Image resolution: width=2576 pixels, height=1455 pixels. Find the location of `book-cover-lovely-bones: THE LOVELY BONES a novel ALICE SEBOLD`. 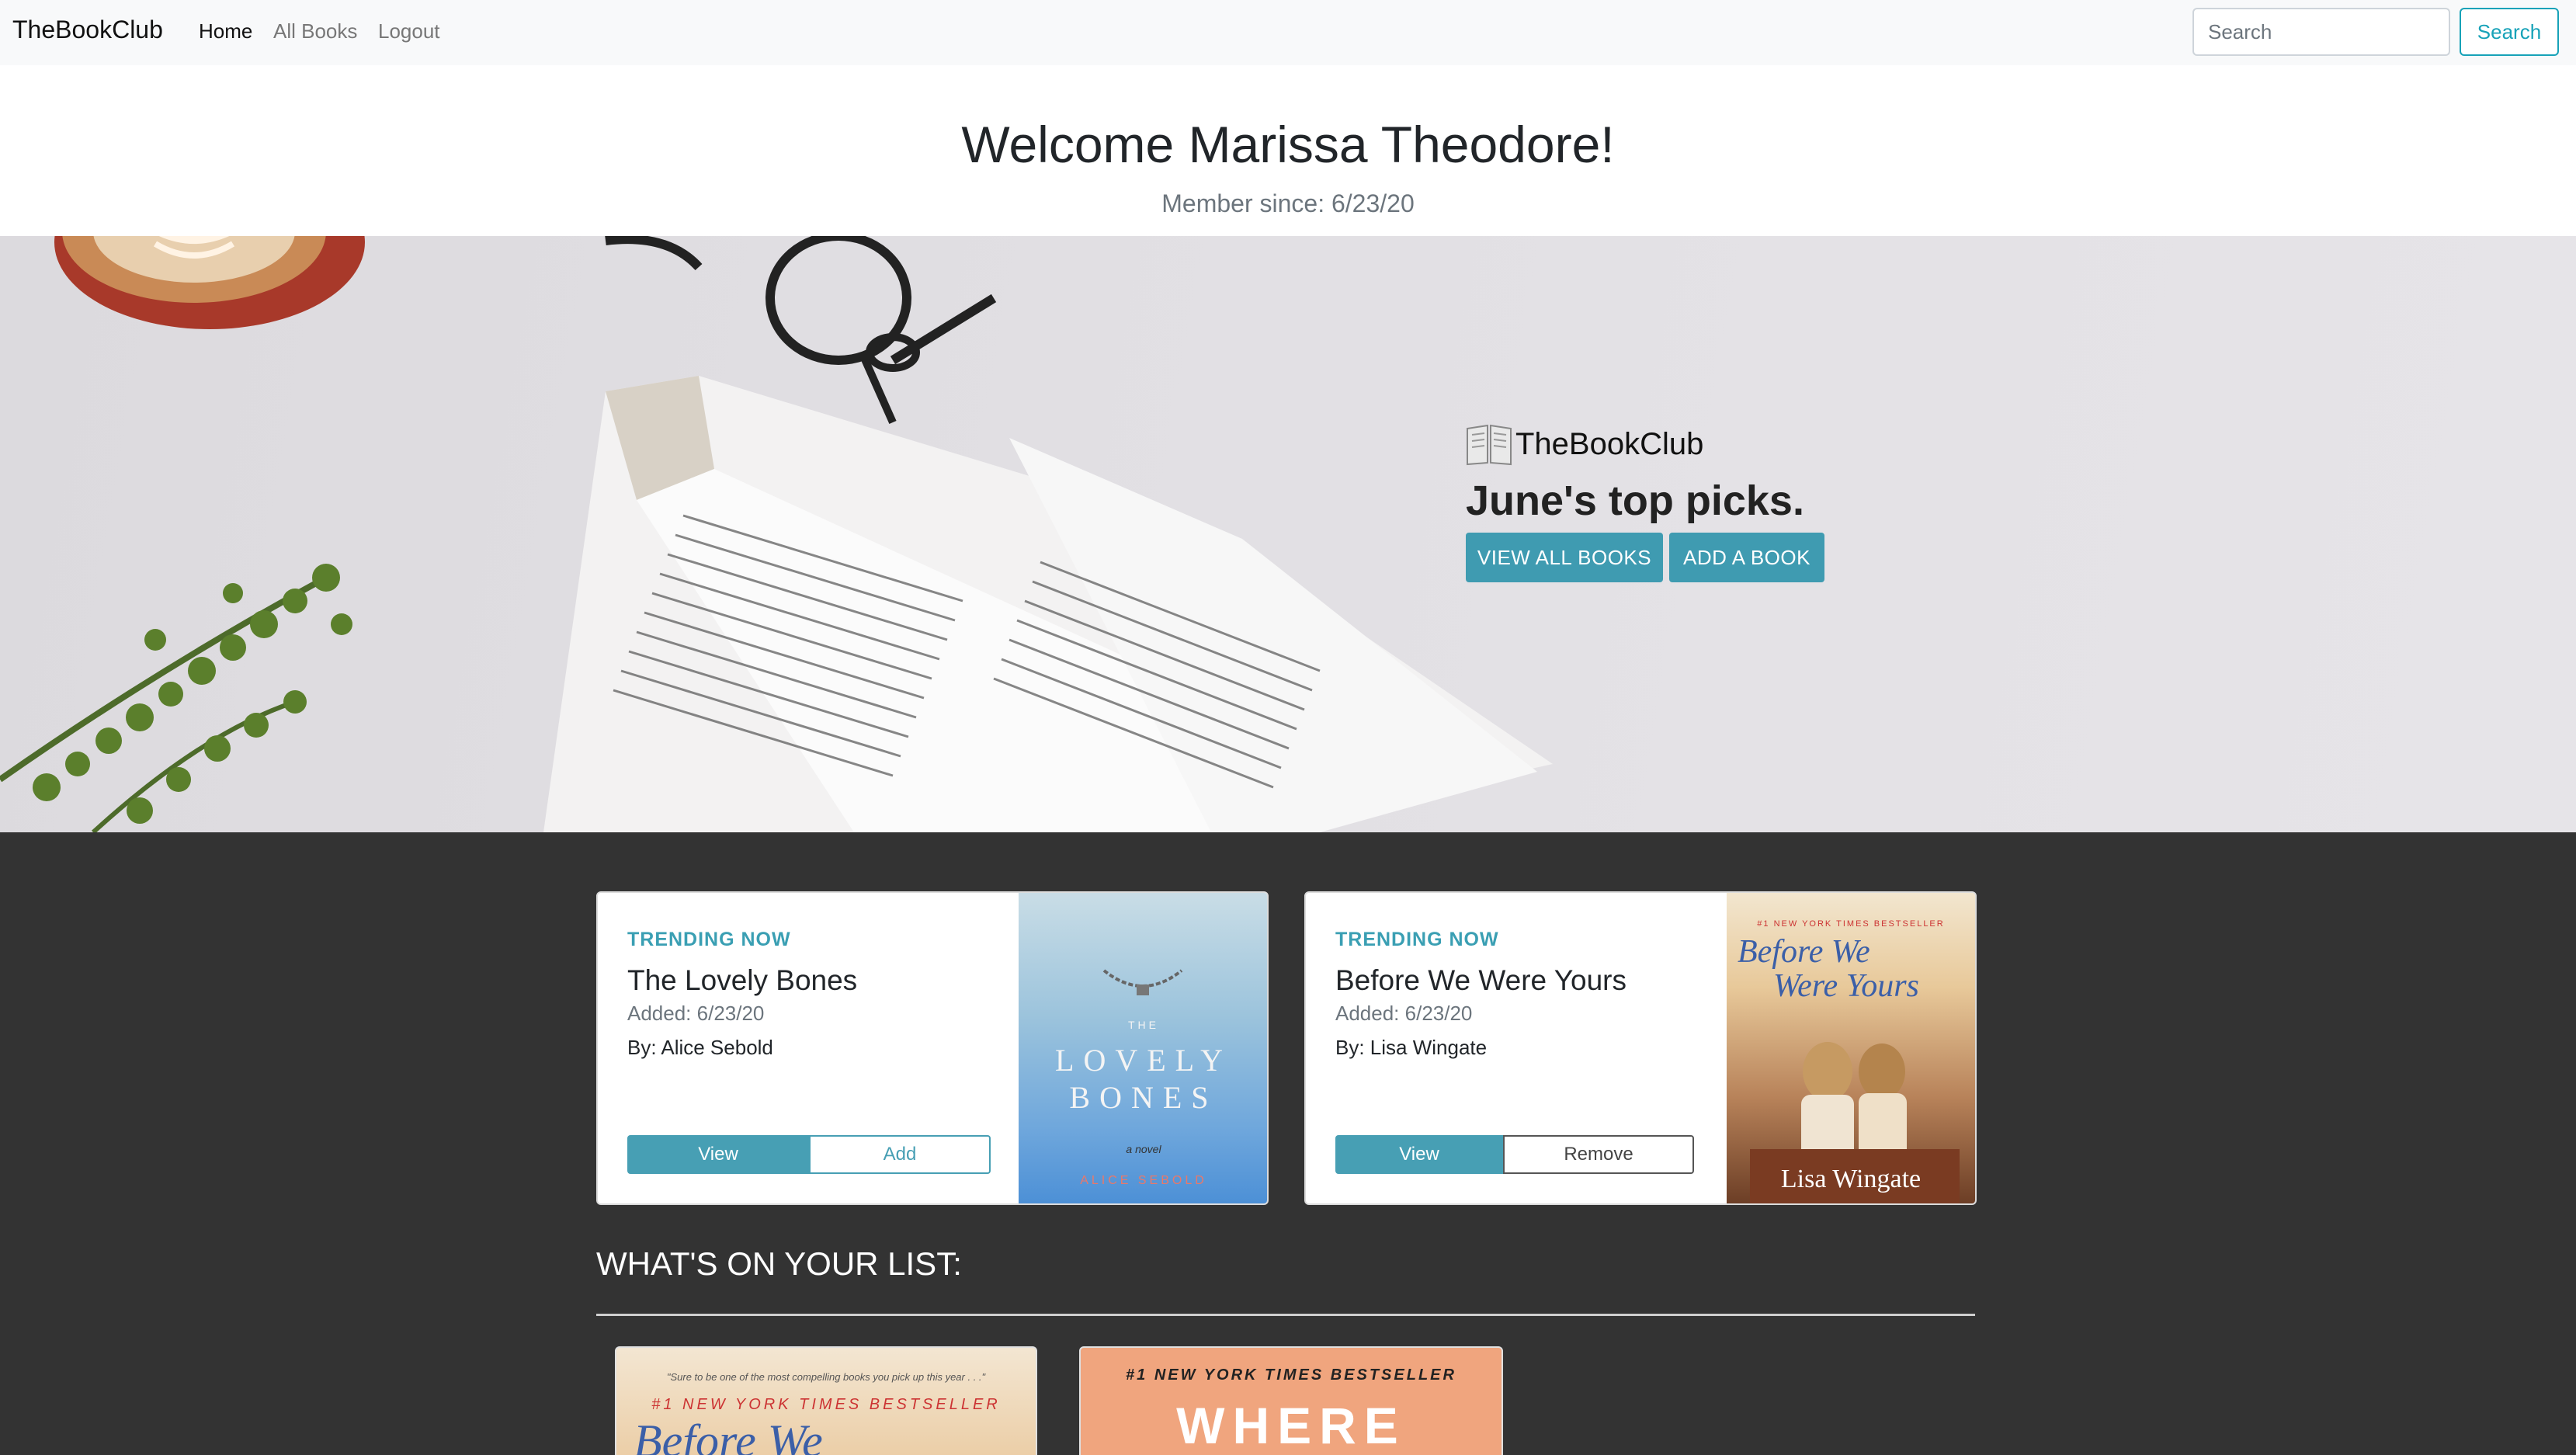

book-cover-lovely-bones: THE LOVELY BONES a novel ALICE SEBOLD is located at coordinates (1143, 1048).